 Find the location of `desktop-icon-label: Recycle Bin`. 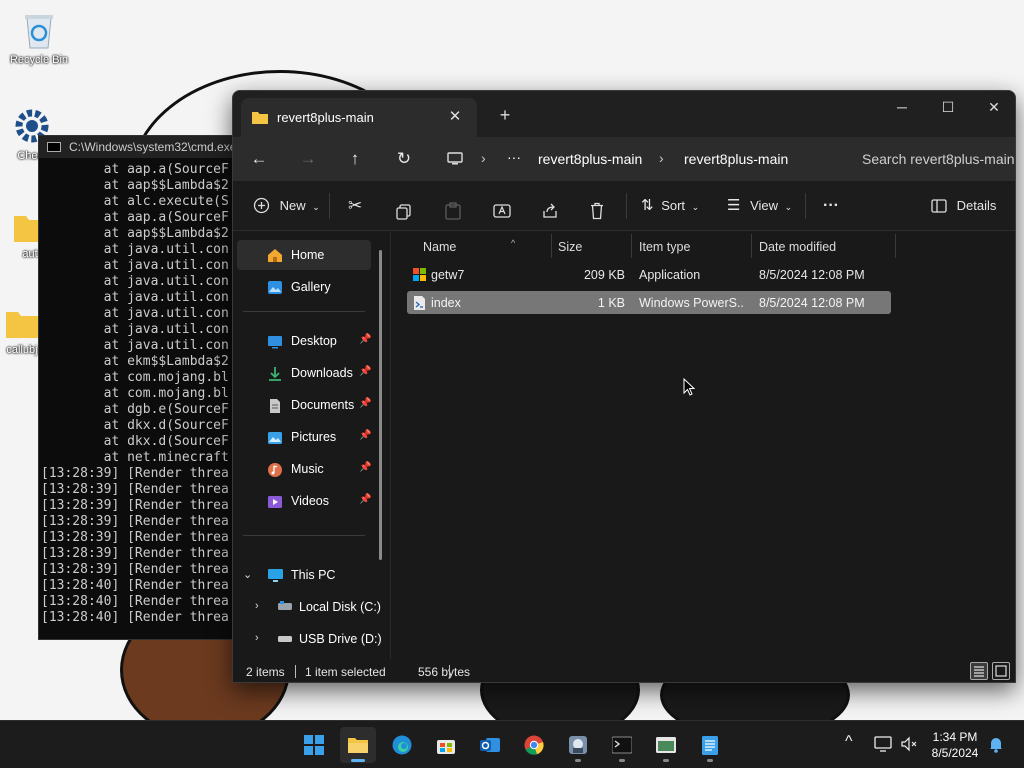

desktop-icon-label: Recycle Bin is located at coordinates (39, 60).